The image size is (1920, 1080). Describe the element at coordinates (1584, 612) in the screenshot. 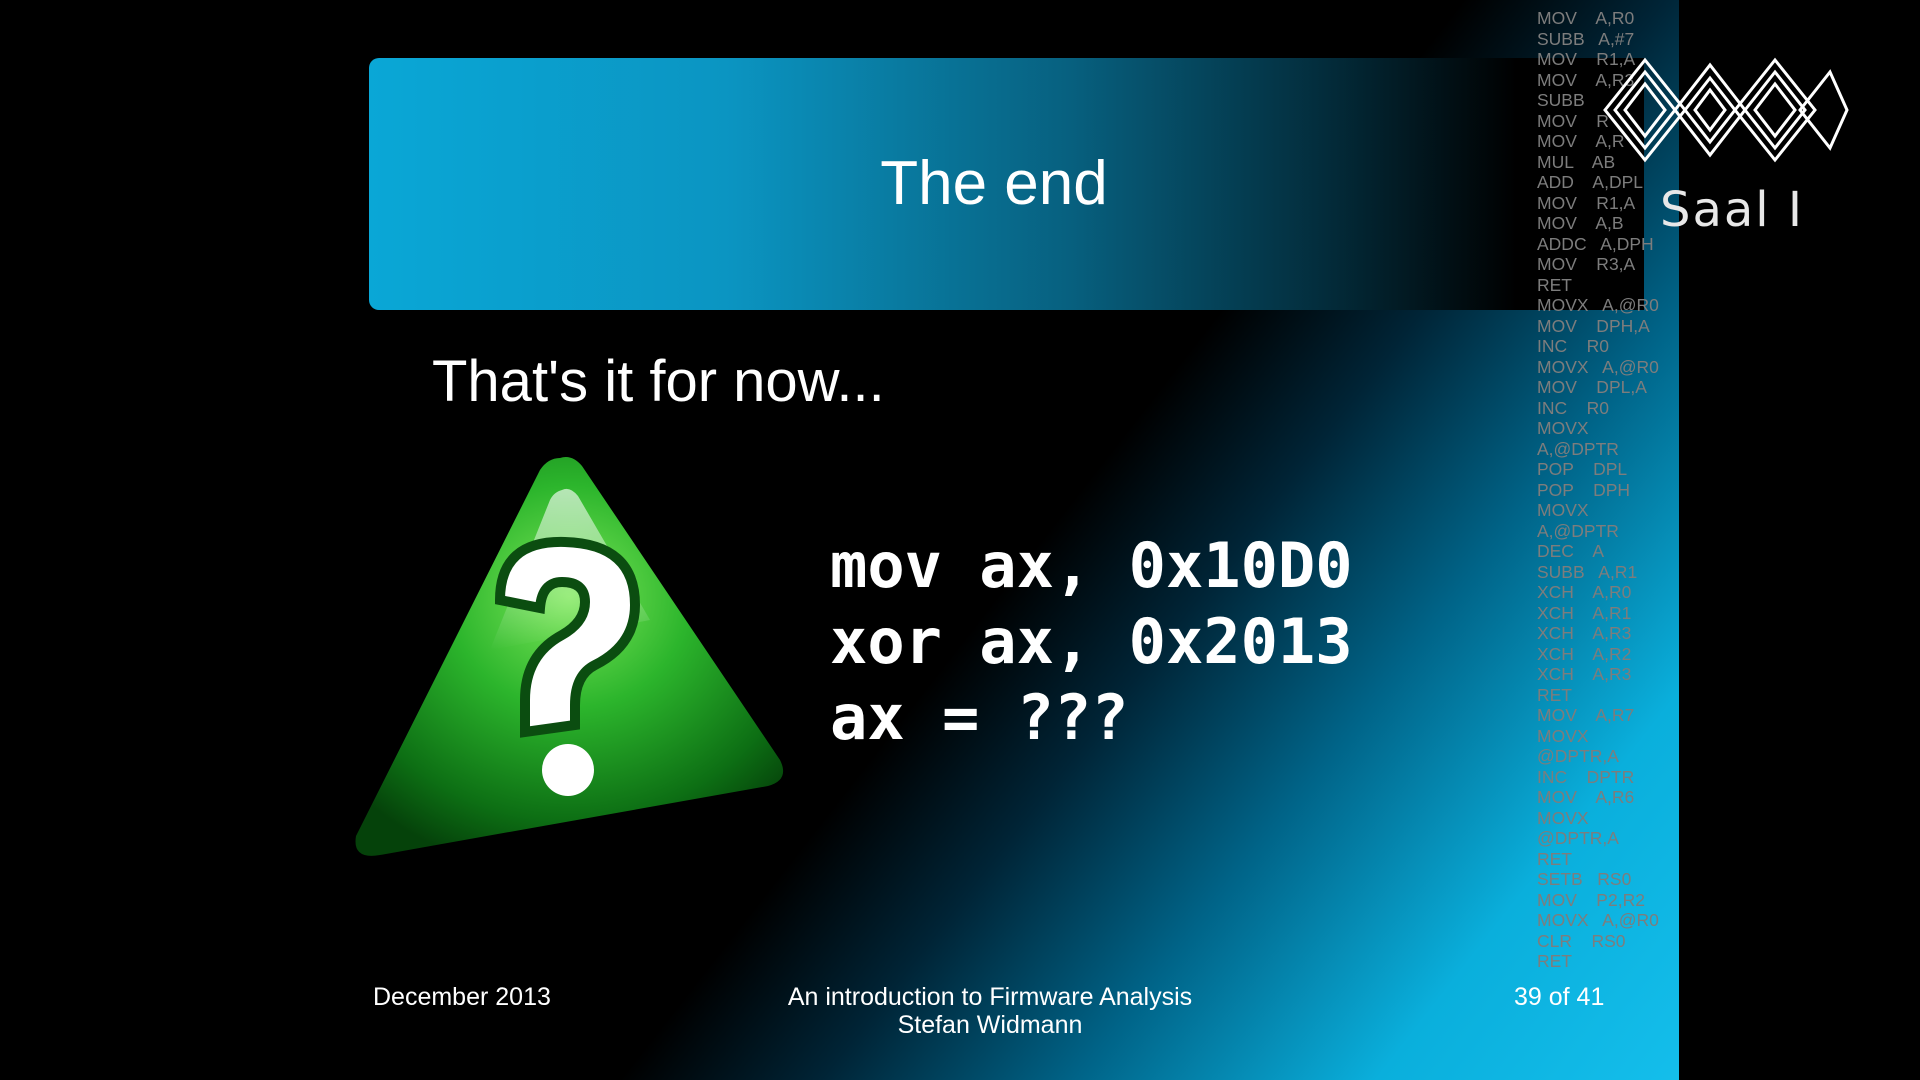

I see `assembly-line: XCH A,R1` at that location.